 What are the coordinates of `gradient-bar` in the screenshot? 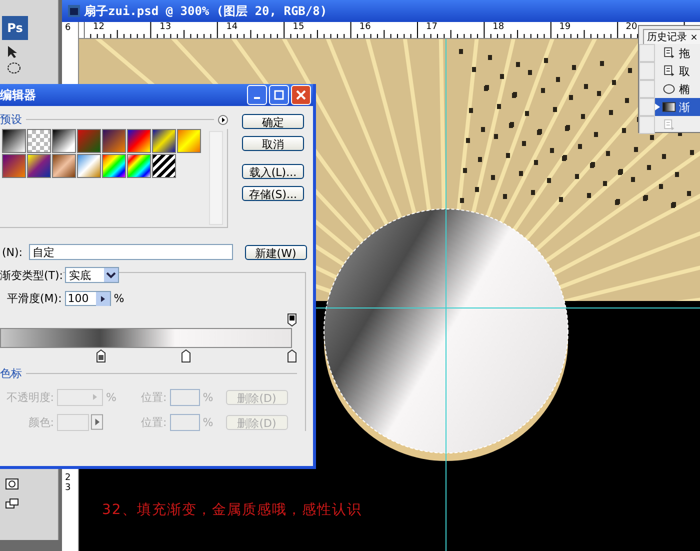 It's located at (146, 338).